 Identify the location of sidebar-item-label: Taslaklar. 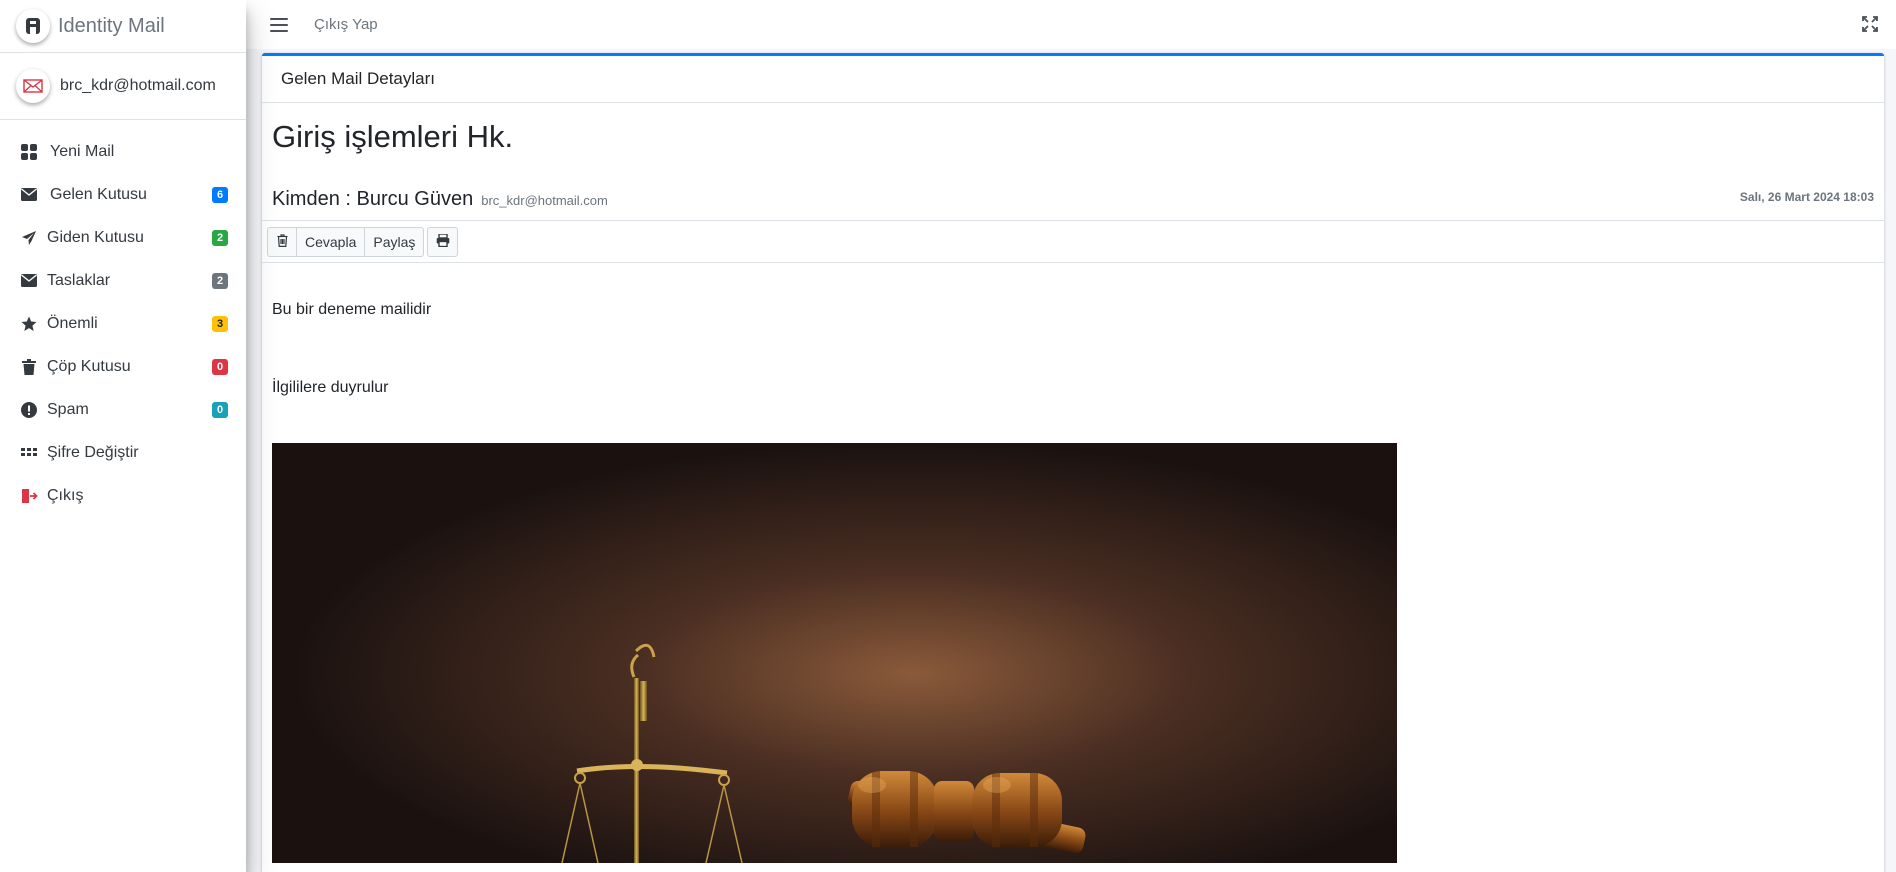
(79, 280).